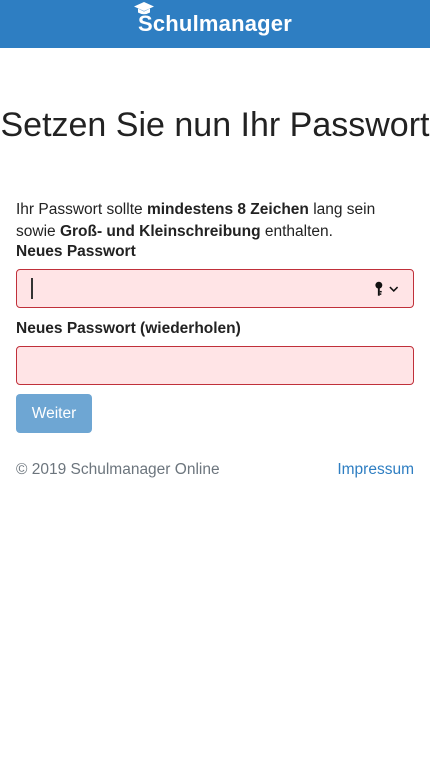 This screenshot has height=764, width=430. What do you see at coordinates (215, 365) in the screenshot?
I see `repeat-password-field` at bounding box center [215, 365].